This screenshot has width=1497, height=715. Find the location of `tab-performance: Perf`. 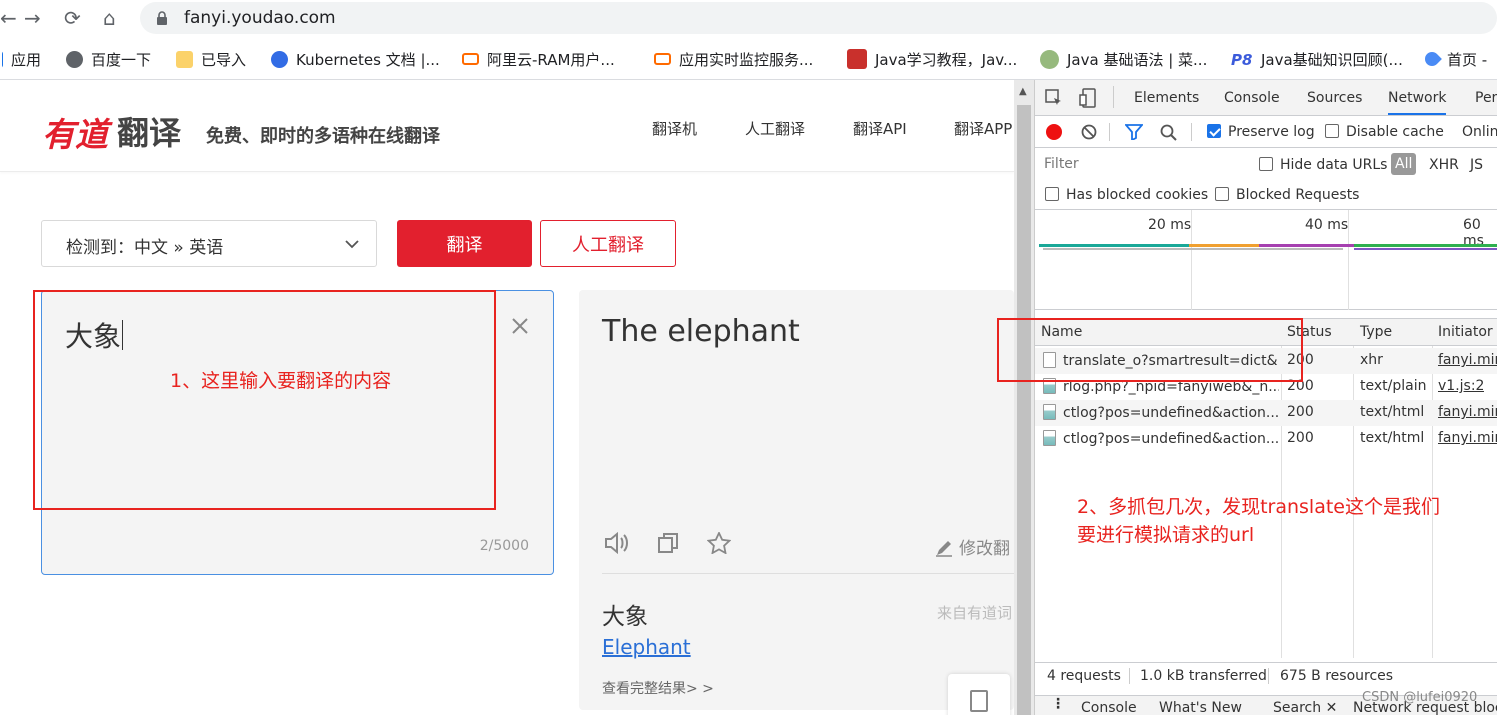

tab-performance: Perf is located at coordinates (1486, 98).